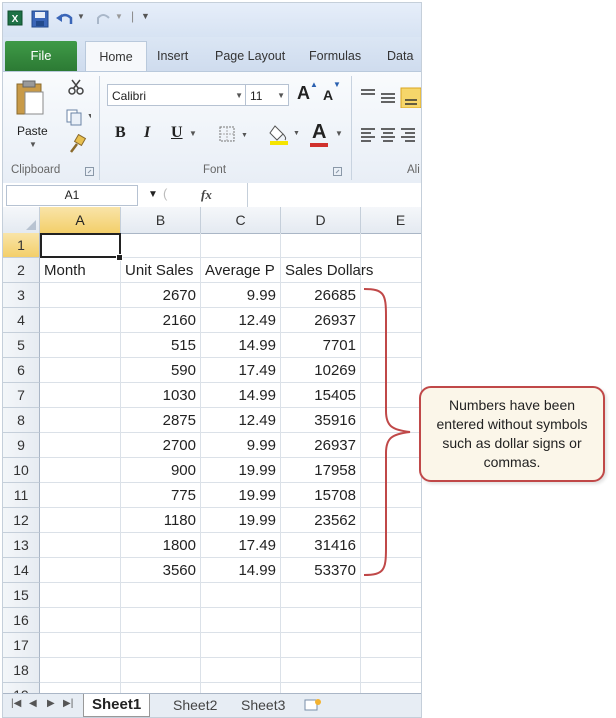 This screenshot has width=616, height=718. Describe the element at coordinates (120, 133) in the screenshot. I see `bold-button: B` at that location.